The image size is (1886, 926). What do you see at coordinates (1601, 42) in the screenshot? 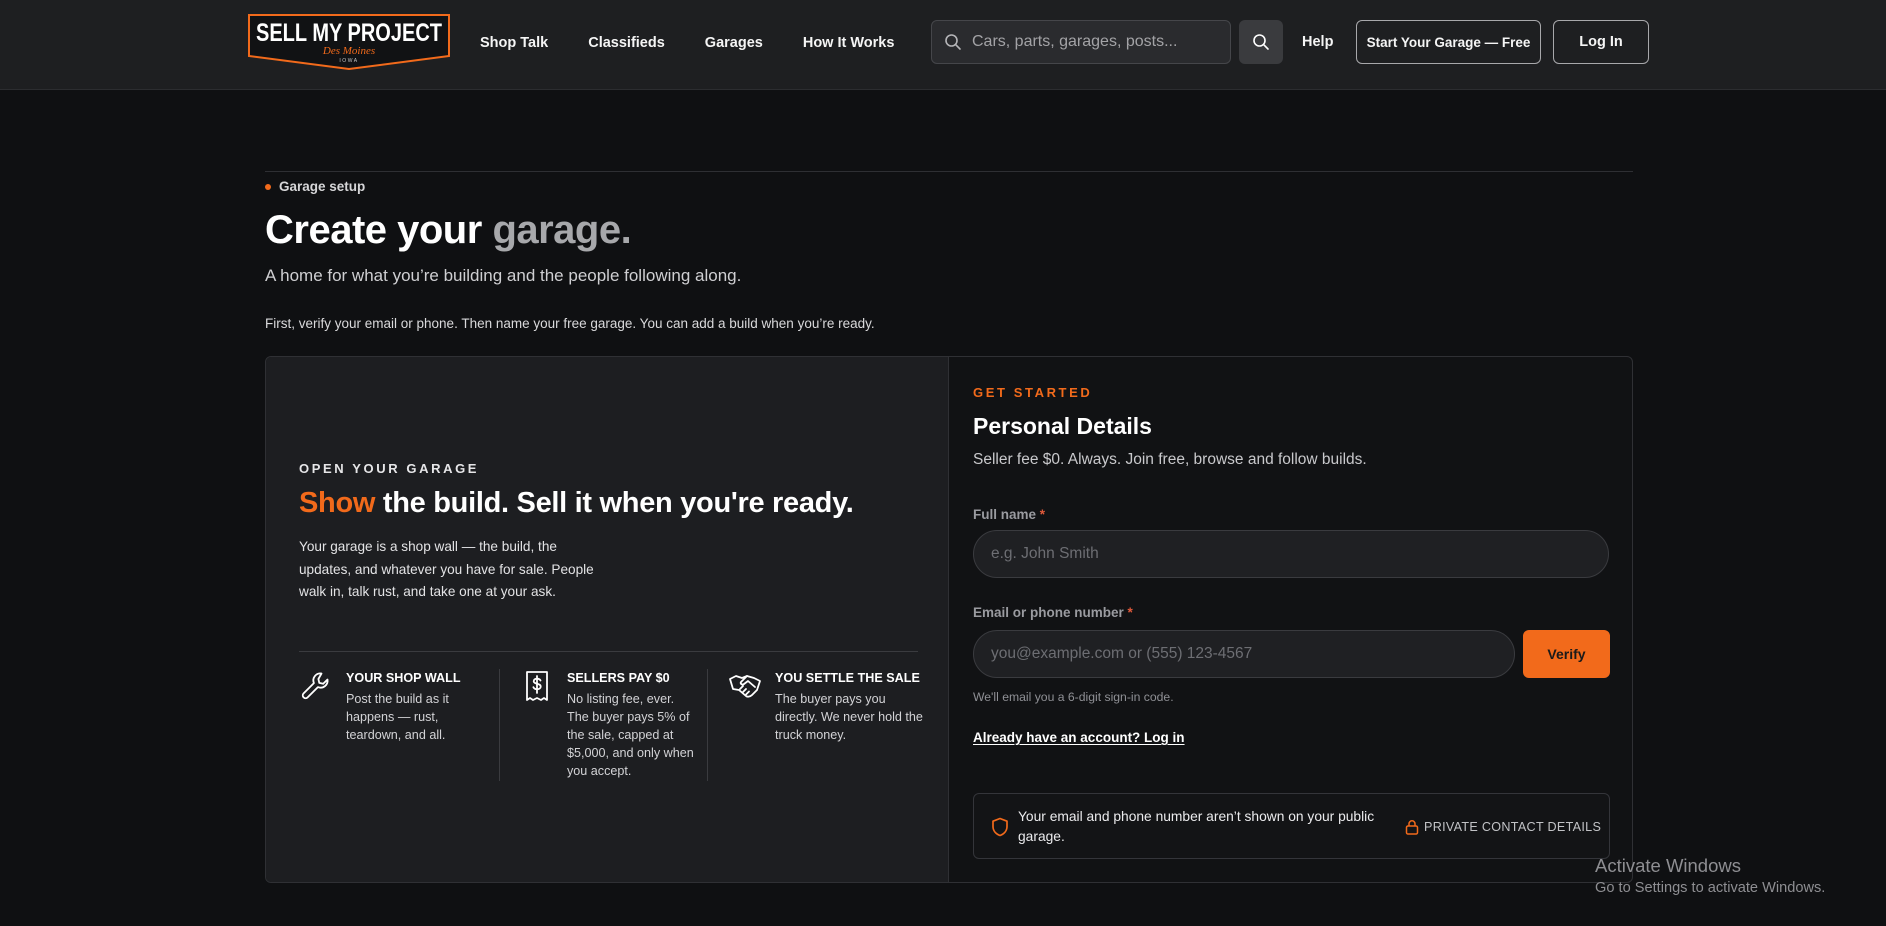
I see `login-button: Log In` at bounding box center [1601, 42].